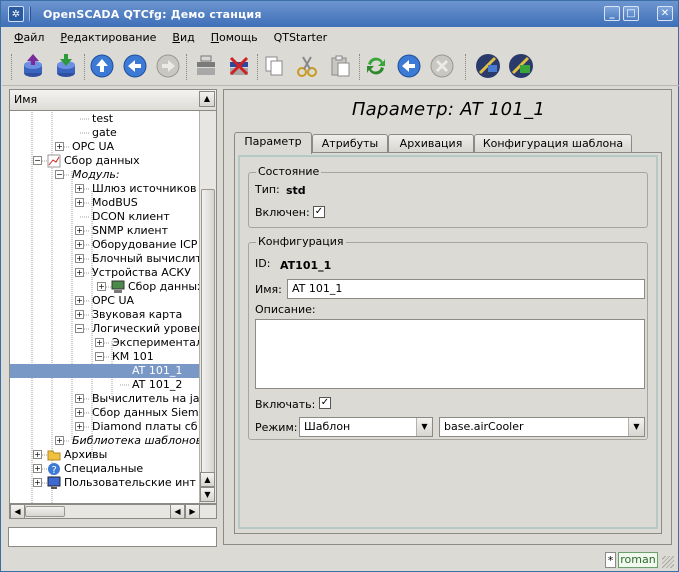  What do you see at coordinates (239, 66) in the screenshot?
I see `delete-item-icon` at bounding box center [239, 66].